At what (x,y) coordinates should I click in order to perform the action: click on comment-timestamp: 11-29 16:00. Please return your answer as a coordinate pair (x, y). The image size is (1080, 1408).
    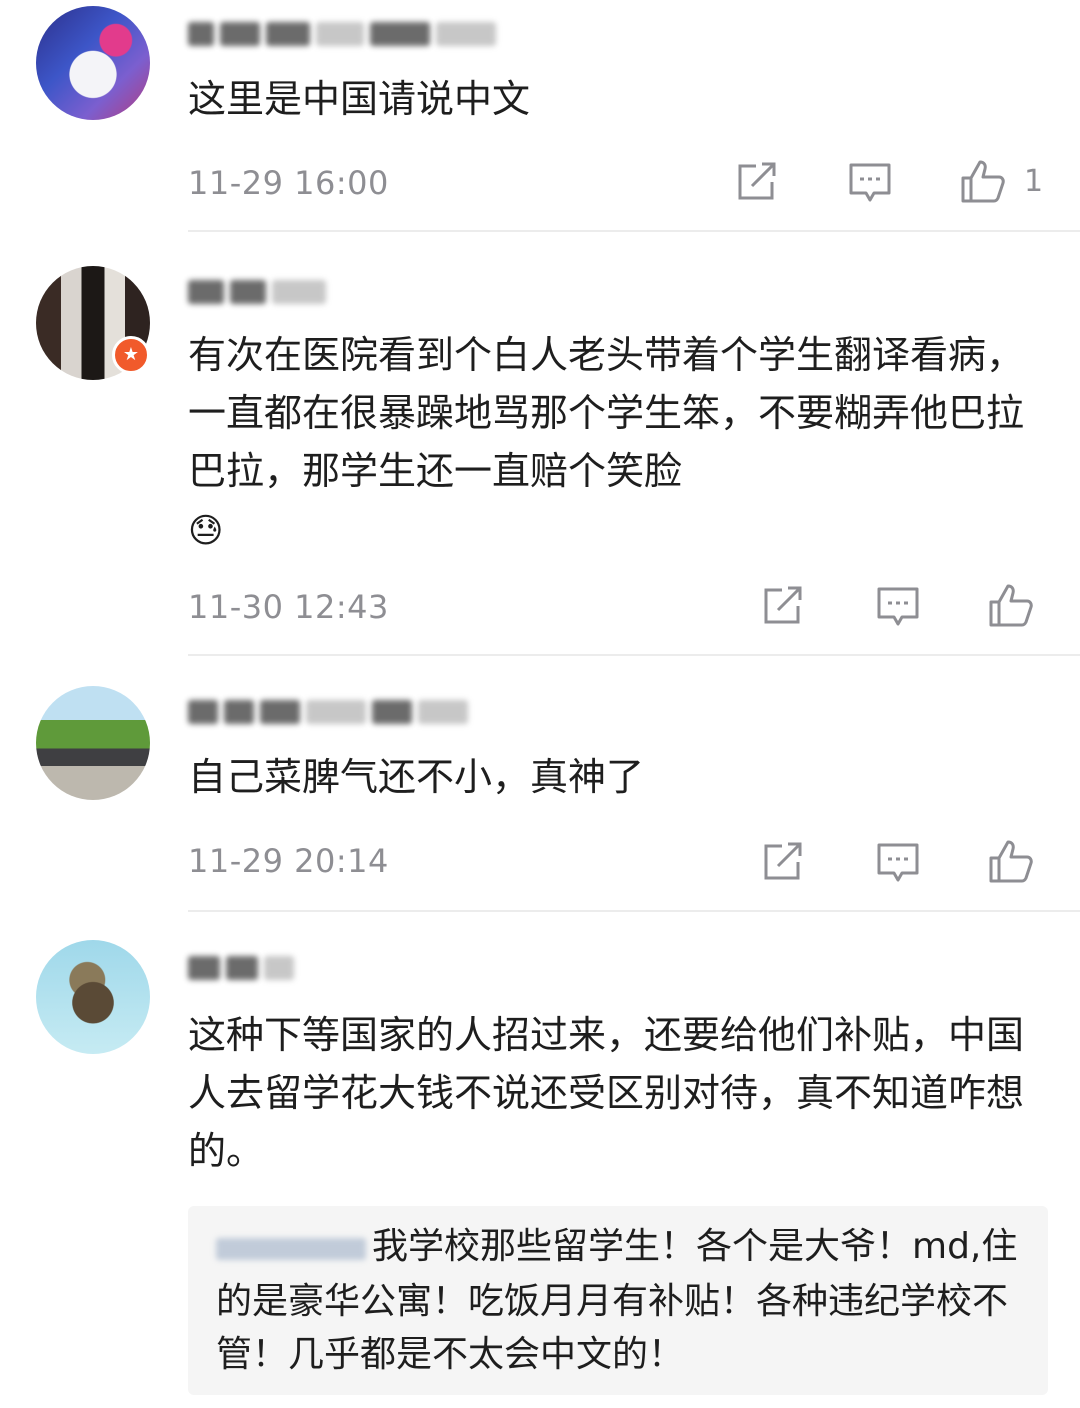
    Looking at the image, I should click on (288, 183).